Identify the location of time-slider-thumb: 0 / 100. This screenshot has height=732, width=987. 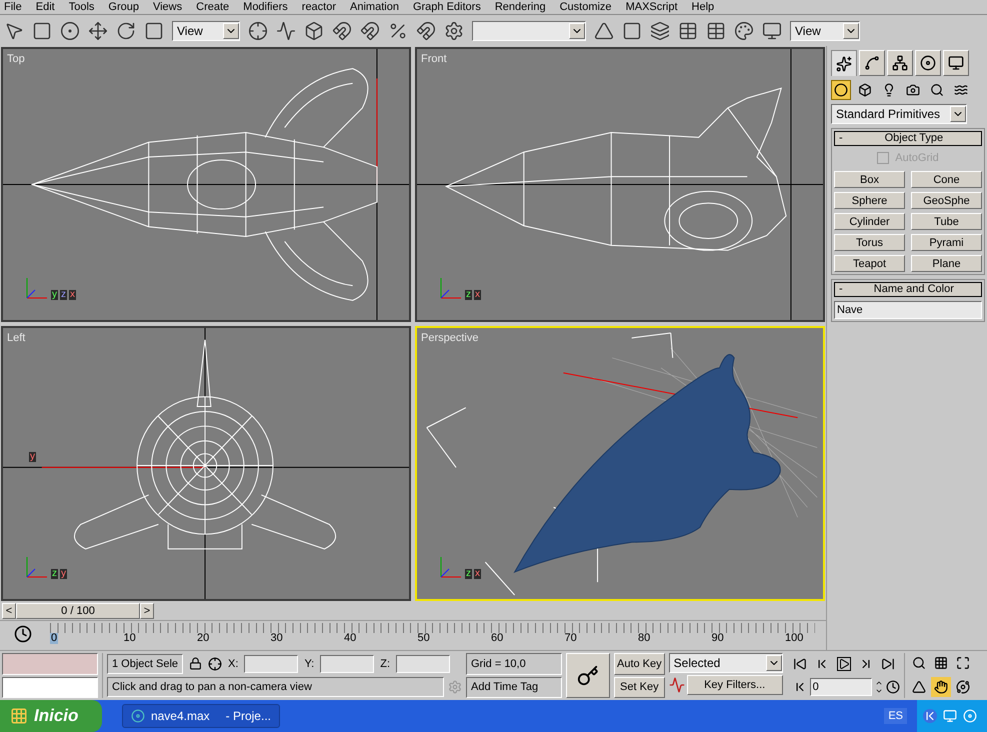
(78, 611).